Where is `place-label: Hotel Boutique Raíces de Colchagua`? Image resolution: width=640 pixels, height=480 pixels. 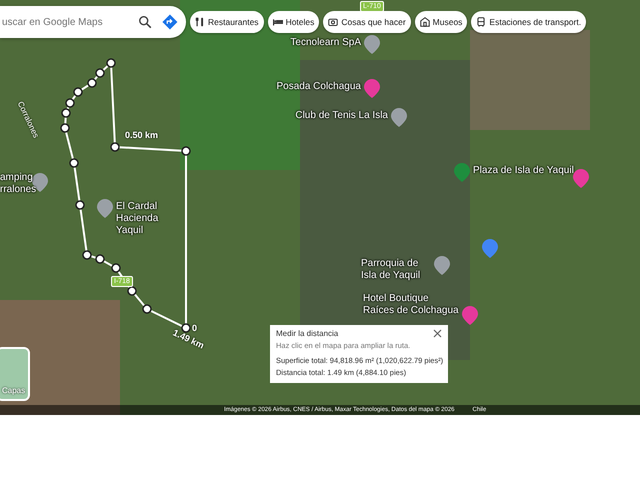 place-label: Hotel Boutique Raíces de Colchagua is located at coordinates (411, 305).